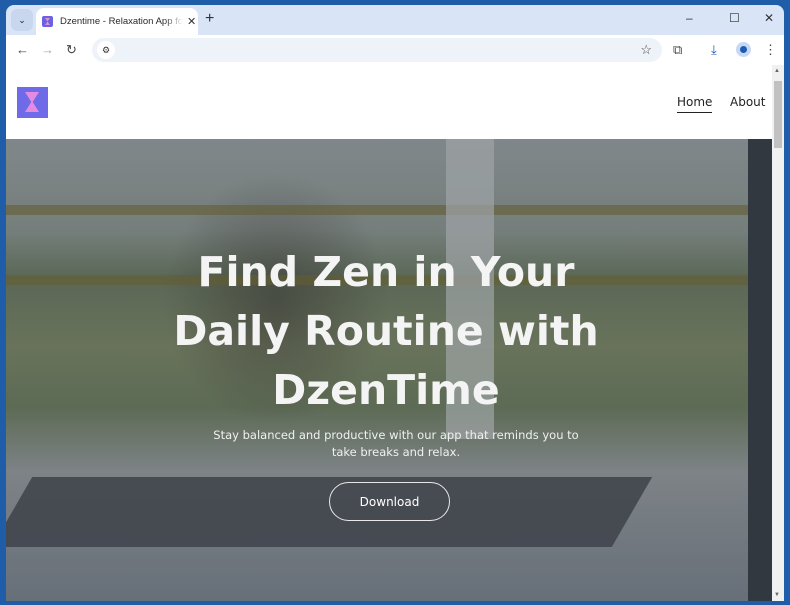  Describe the element at coordinates (714, 50) in the screenshot. I see `download-icon: ⤓` at that location.